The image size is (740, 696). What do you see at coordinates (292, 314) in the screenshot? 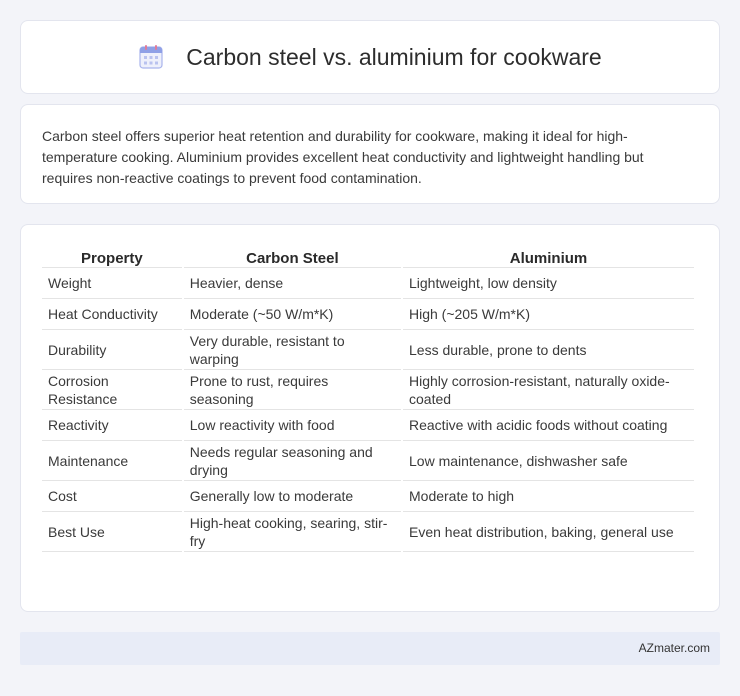
I see `row-carbon-steel: Moderate (~50 W/m*K)` at bounding box center [292, 314].